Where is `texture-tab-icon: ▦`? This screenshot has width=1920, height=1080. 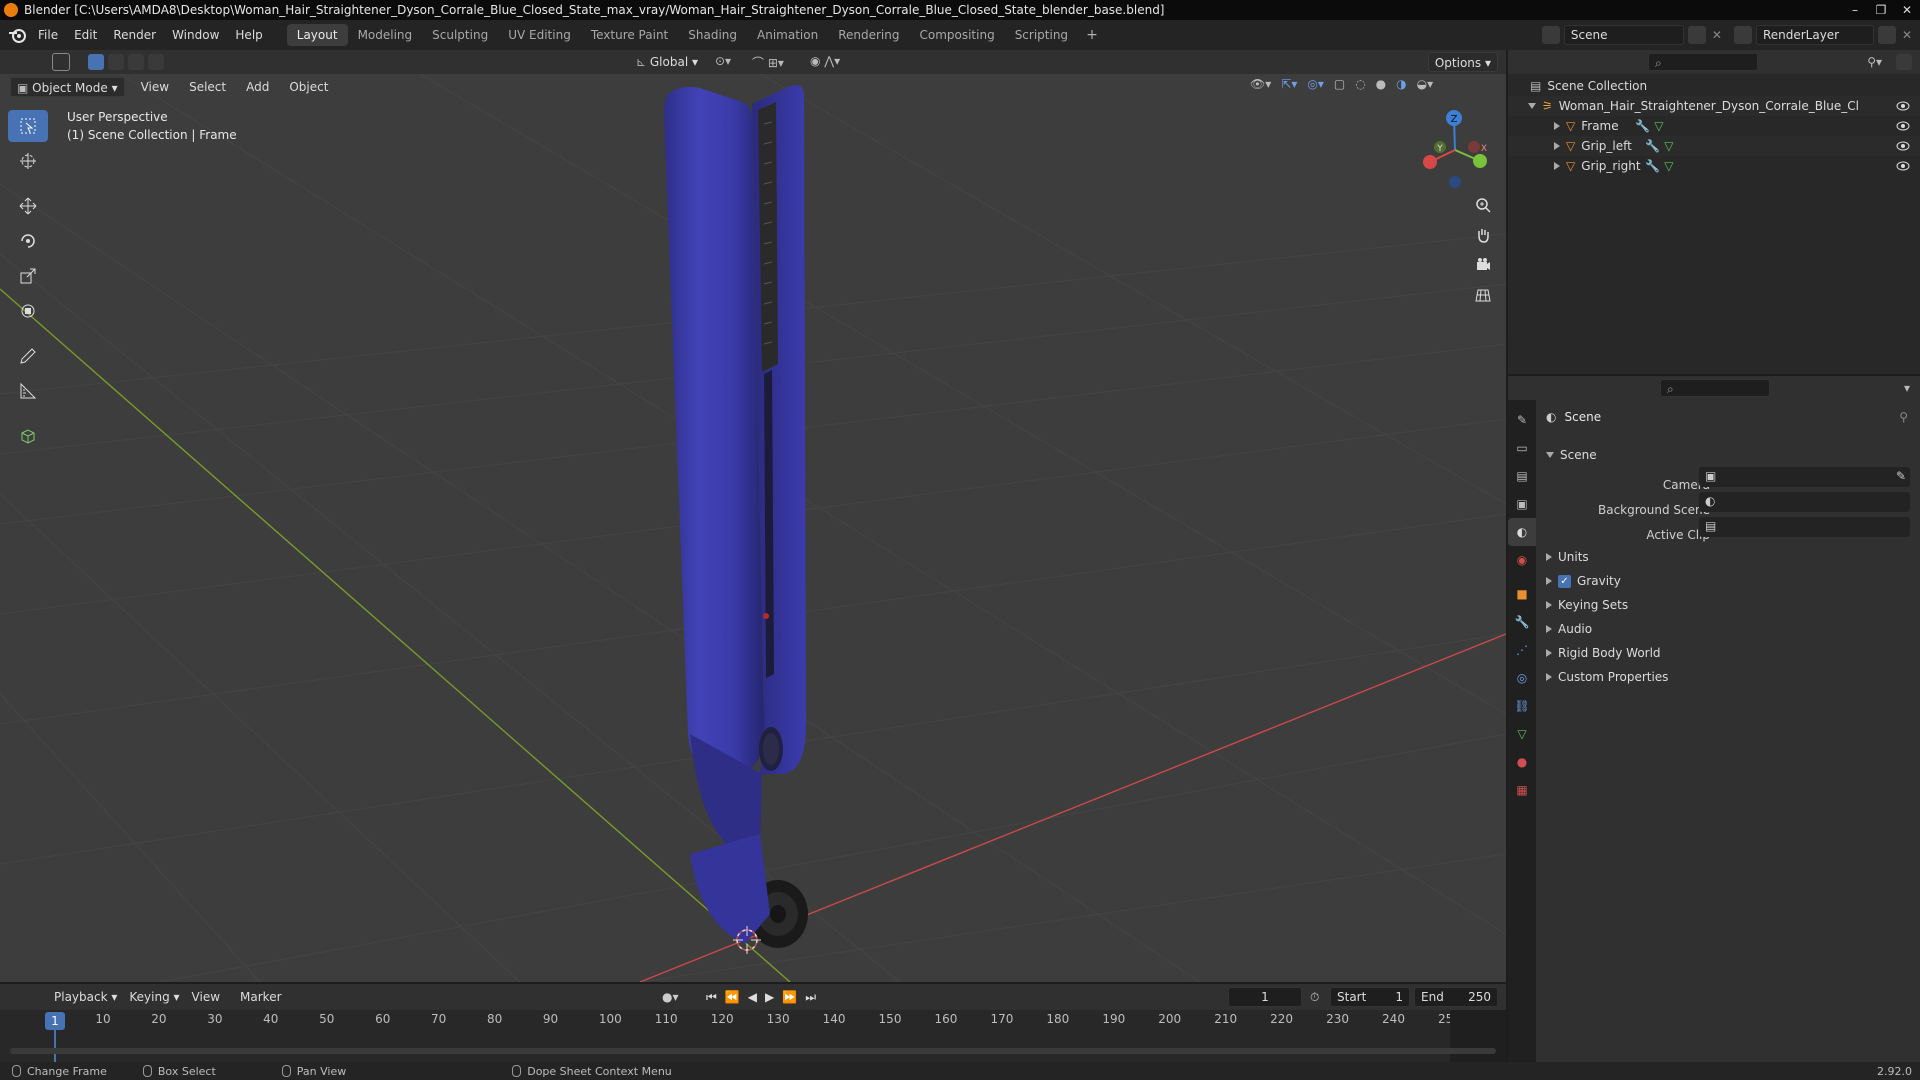
texture-tab-icon: ▦ is located at coordinates (1522, 790).